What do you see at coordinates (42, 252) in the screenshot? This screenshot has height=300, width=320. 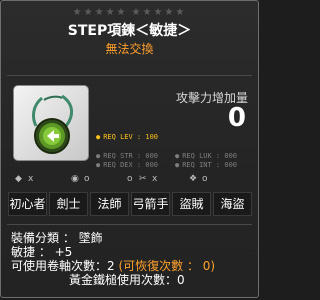 I see `stat-dex: 敏捷 ： +5` at bounding box center [42, 252].